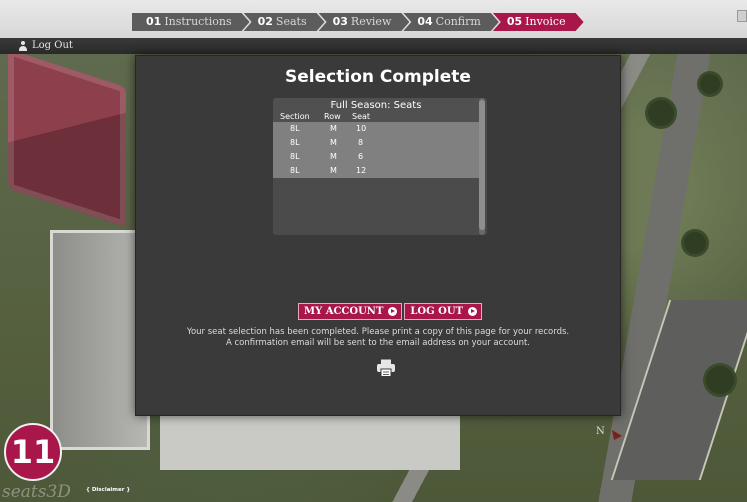 The width and height of the screenshot is (747, 502). What do you see at coordinates (376, 105) in the screenshot?
I see `seat-panel-title: Full Season: Seats` at bounding box center [376, 105].